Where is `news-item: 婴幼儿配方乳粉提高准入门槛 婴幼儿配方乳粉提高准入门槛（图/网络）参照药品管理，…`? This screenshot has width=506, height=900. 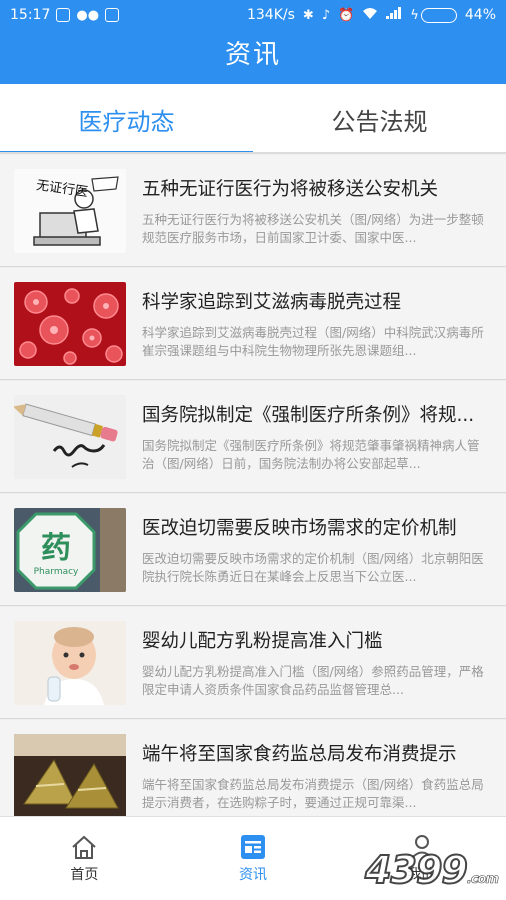 news-item: 婴幼儿配方乳粉提高准入门槛 婴幼儿配方乳粉提高准入门槛（图/网络）参照药品管理，… is located at coordinates (253, 663).